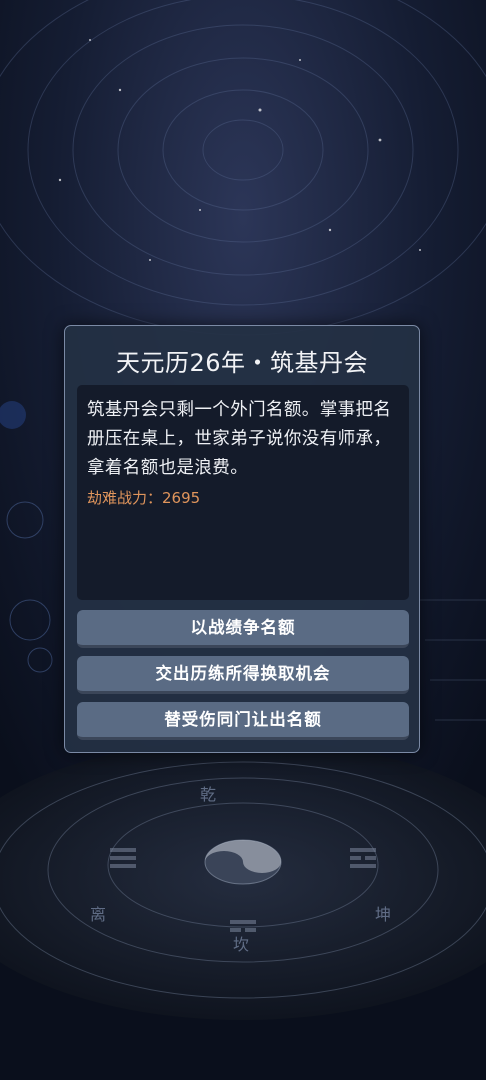  Describe the element at coordinates (243, 497) in the screenshot. I see `tribulation-power: 劫难战力：2695` at that location.